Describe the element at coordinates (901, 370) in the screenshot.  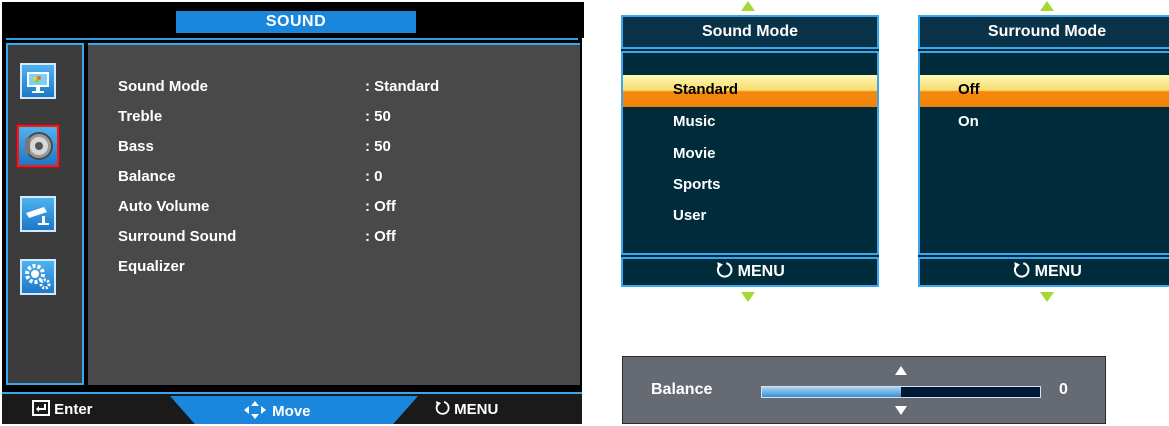
I see `increase-arrow-icon` at that location.